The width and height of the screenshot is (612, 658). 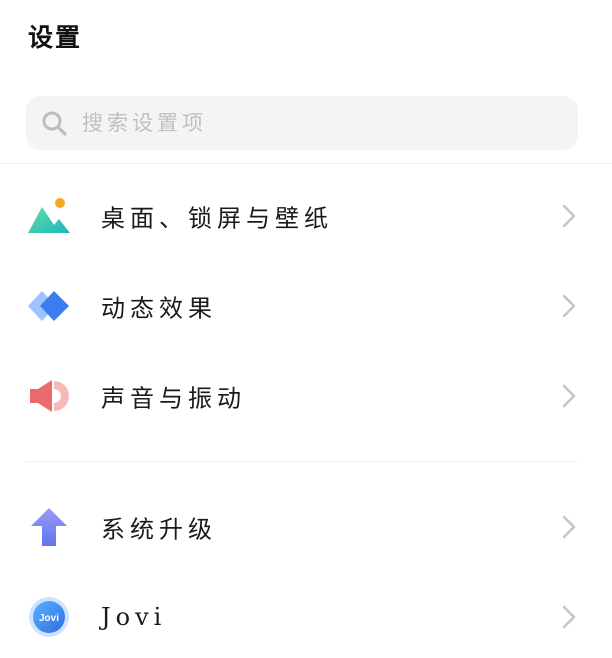 I want to click on settings-item-label: 声音与振动, so click(x=173, y=398).